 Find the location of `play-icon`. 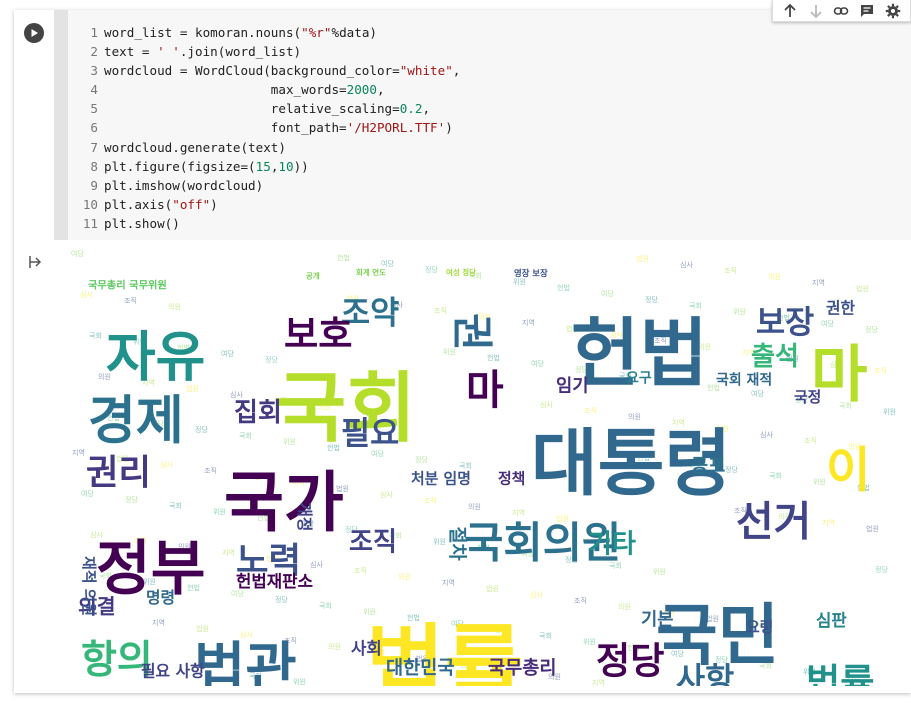

play-icon is located at coordinates (34, 33).